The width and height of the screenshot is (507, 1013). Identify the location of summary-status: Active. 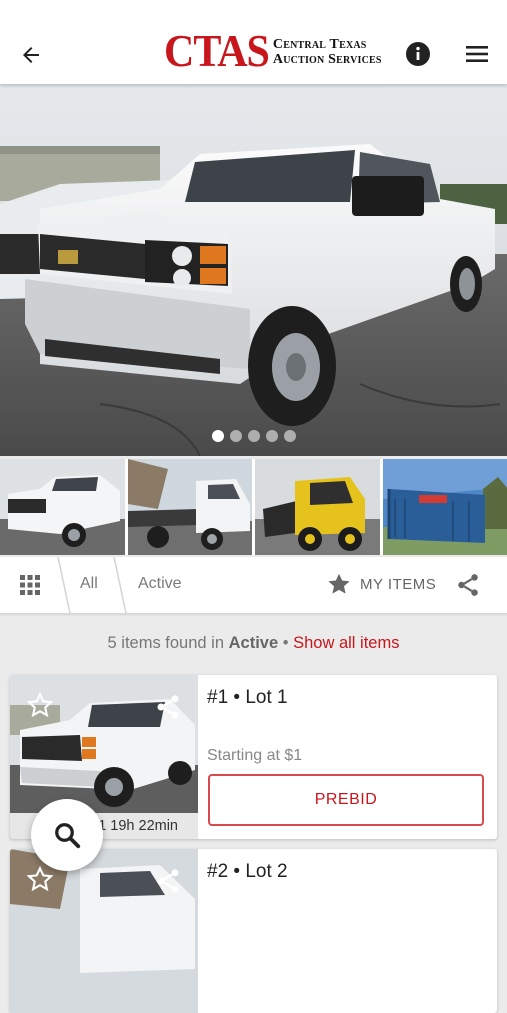
(254, 643).